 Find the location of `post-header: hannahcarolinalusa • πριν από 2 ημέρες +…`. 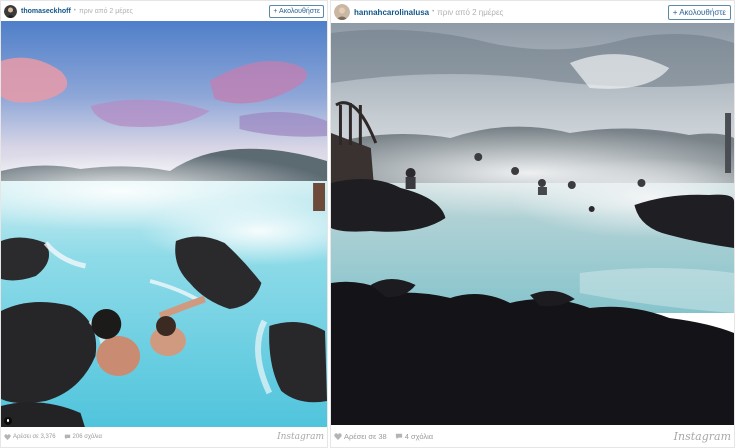

post-header: hannahcarolinalusa • πριν από 2 ημέρες +… is located at coordinates (532, 12).